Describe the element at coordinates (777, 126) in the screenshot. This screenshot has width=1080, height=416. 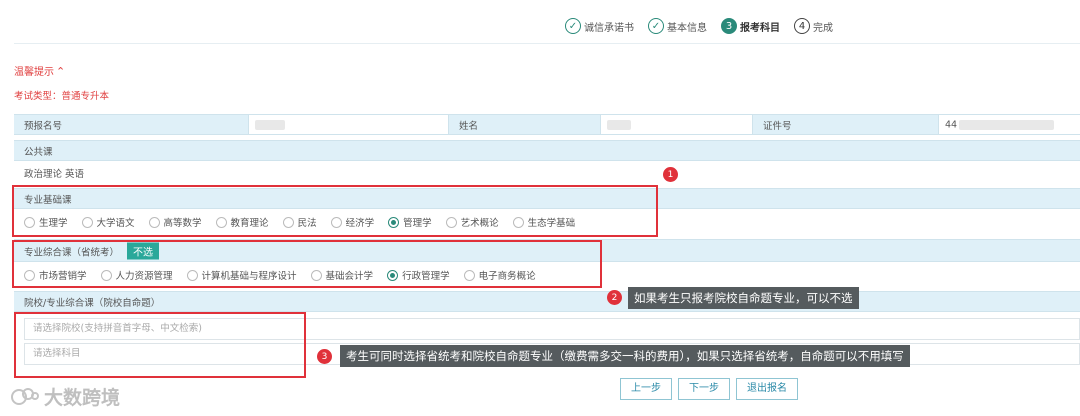
I see `idcard-label: 证件号` at that location.